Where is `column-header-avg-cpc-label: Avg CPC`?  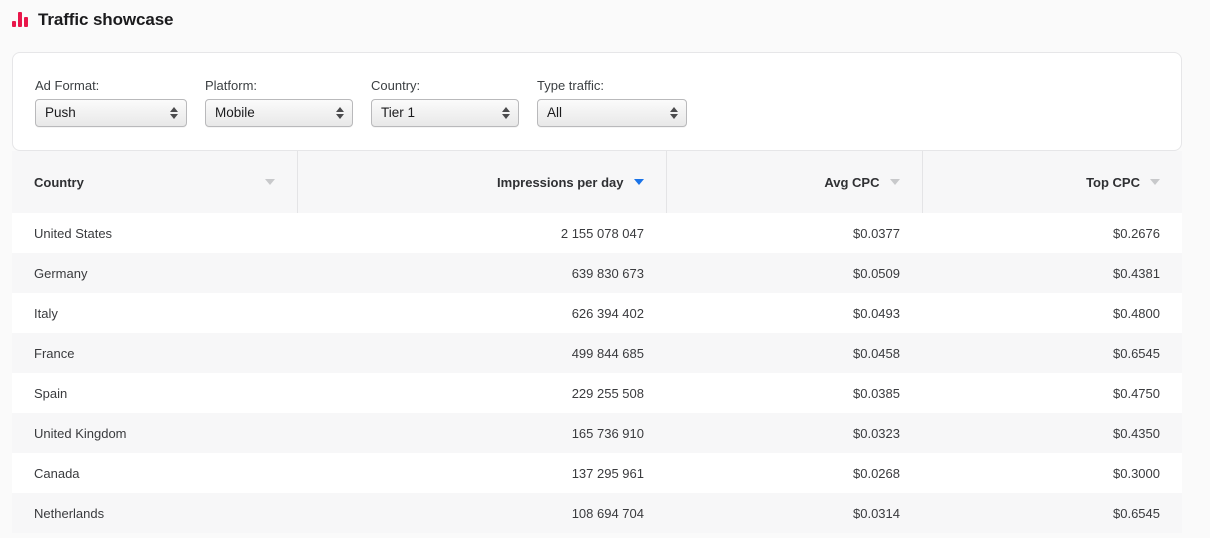
column-header-avg-cpc-label: Avg CPC is located at coordinates (852, 182).